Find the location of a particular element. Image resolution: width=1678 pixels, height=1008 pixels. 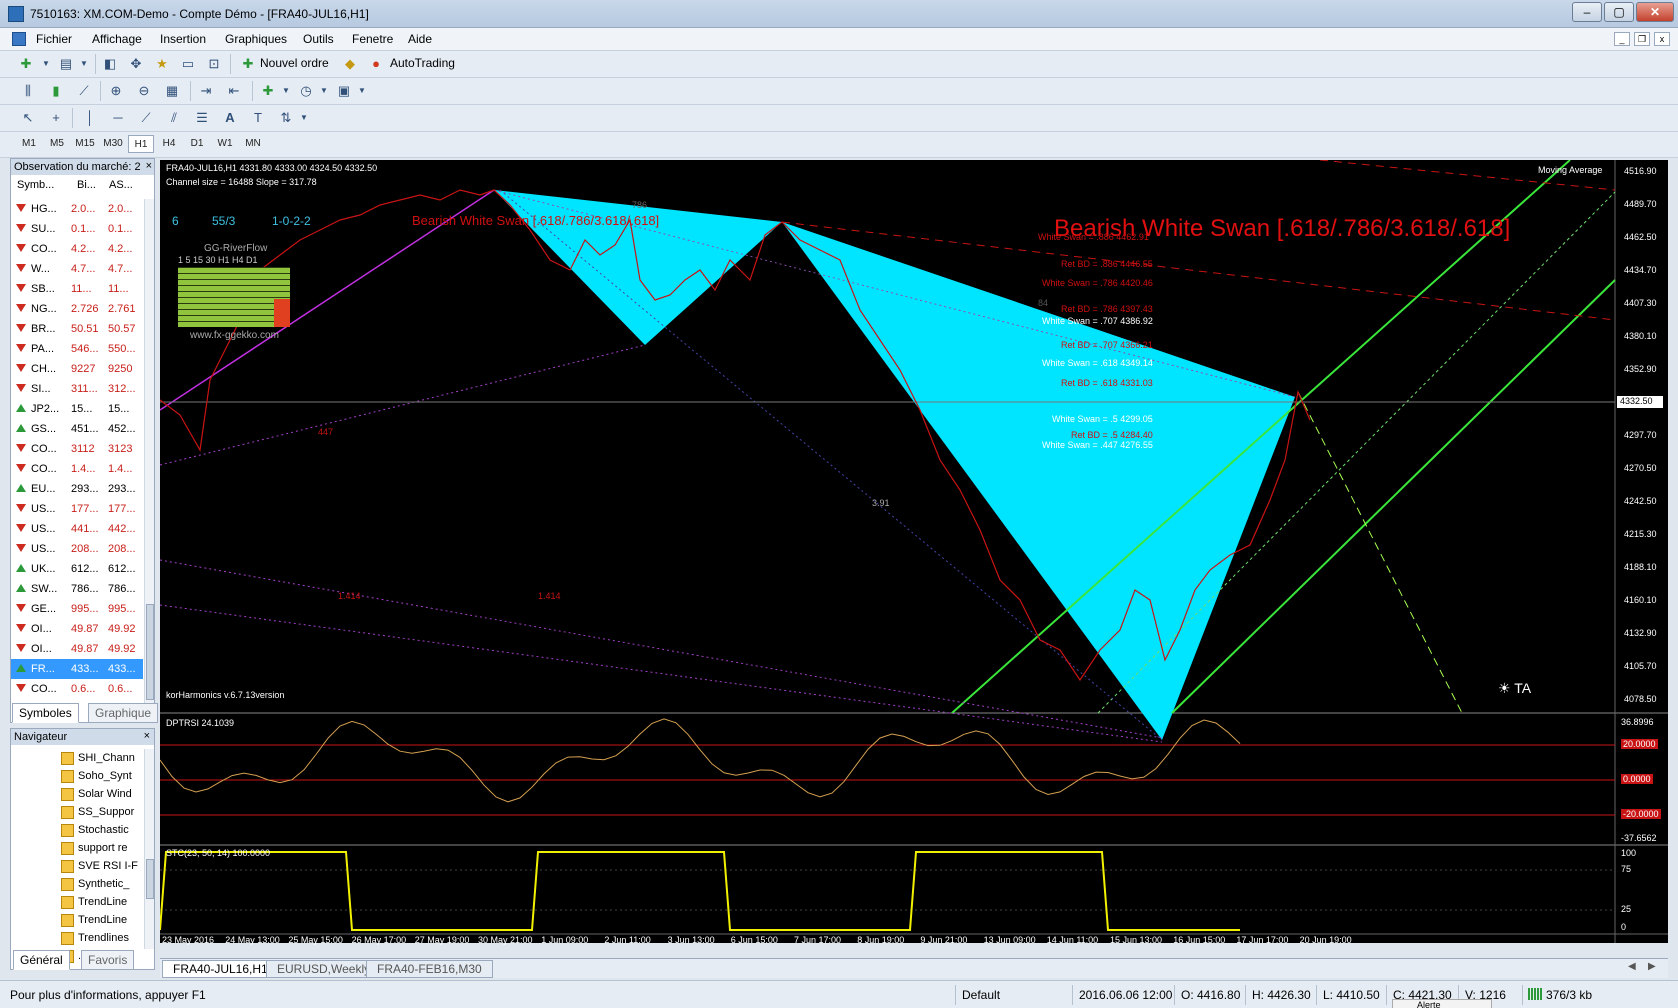

navigator-item: SS_Suppor is located at coordinates (105, 812).